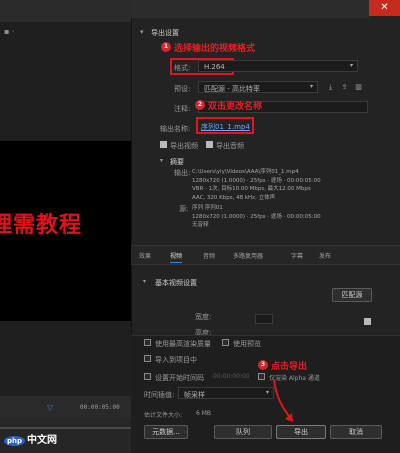 Image resolution: width=400 pixels, height=453 pixels. What do you see at coordinates (301, 432) in the screenshot?
I see `export-button: 导出` at bounding box center [301, 432].